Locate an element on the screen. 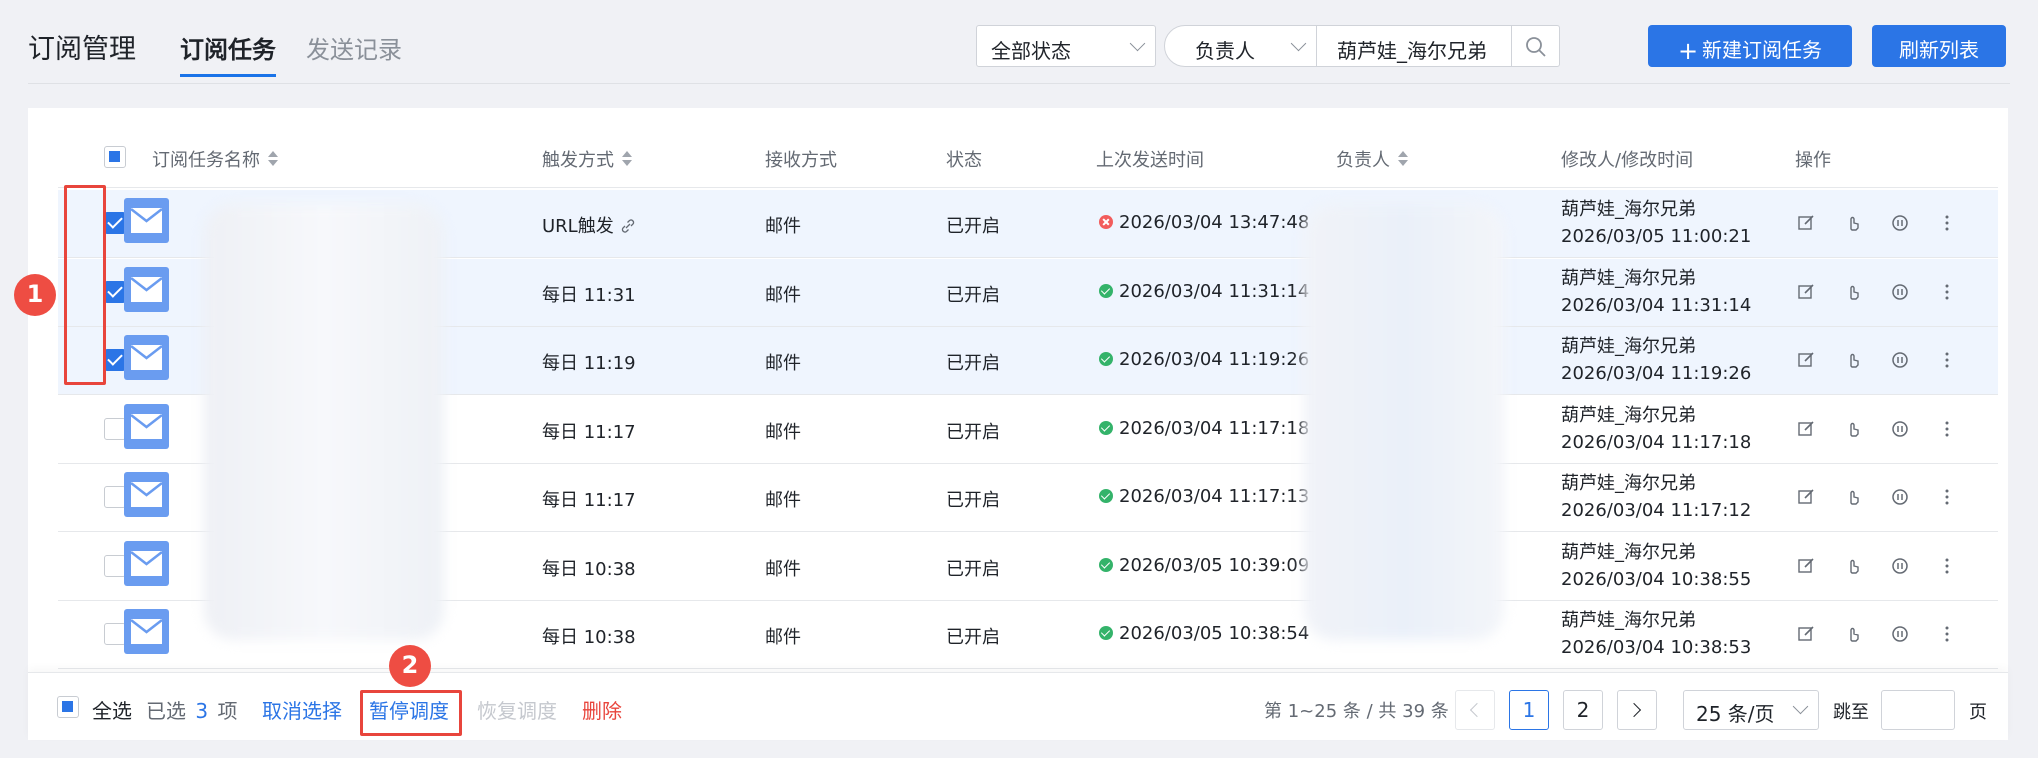 The image size is (2038, 758). tab-label: 订阅任务 is located at coordinates (228, 50).